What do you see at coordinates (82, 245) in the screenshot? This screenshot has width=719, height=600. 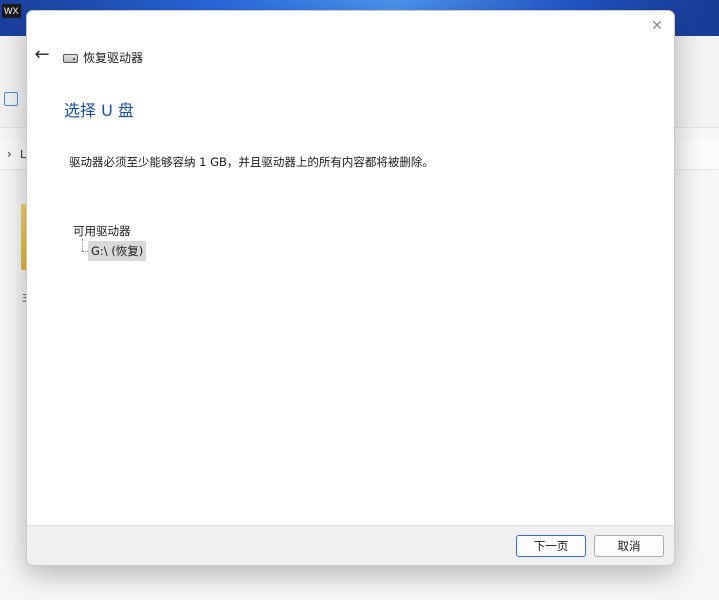 I see `tree-connector` at bounding box center [82, 245].